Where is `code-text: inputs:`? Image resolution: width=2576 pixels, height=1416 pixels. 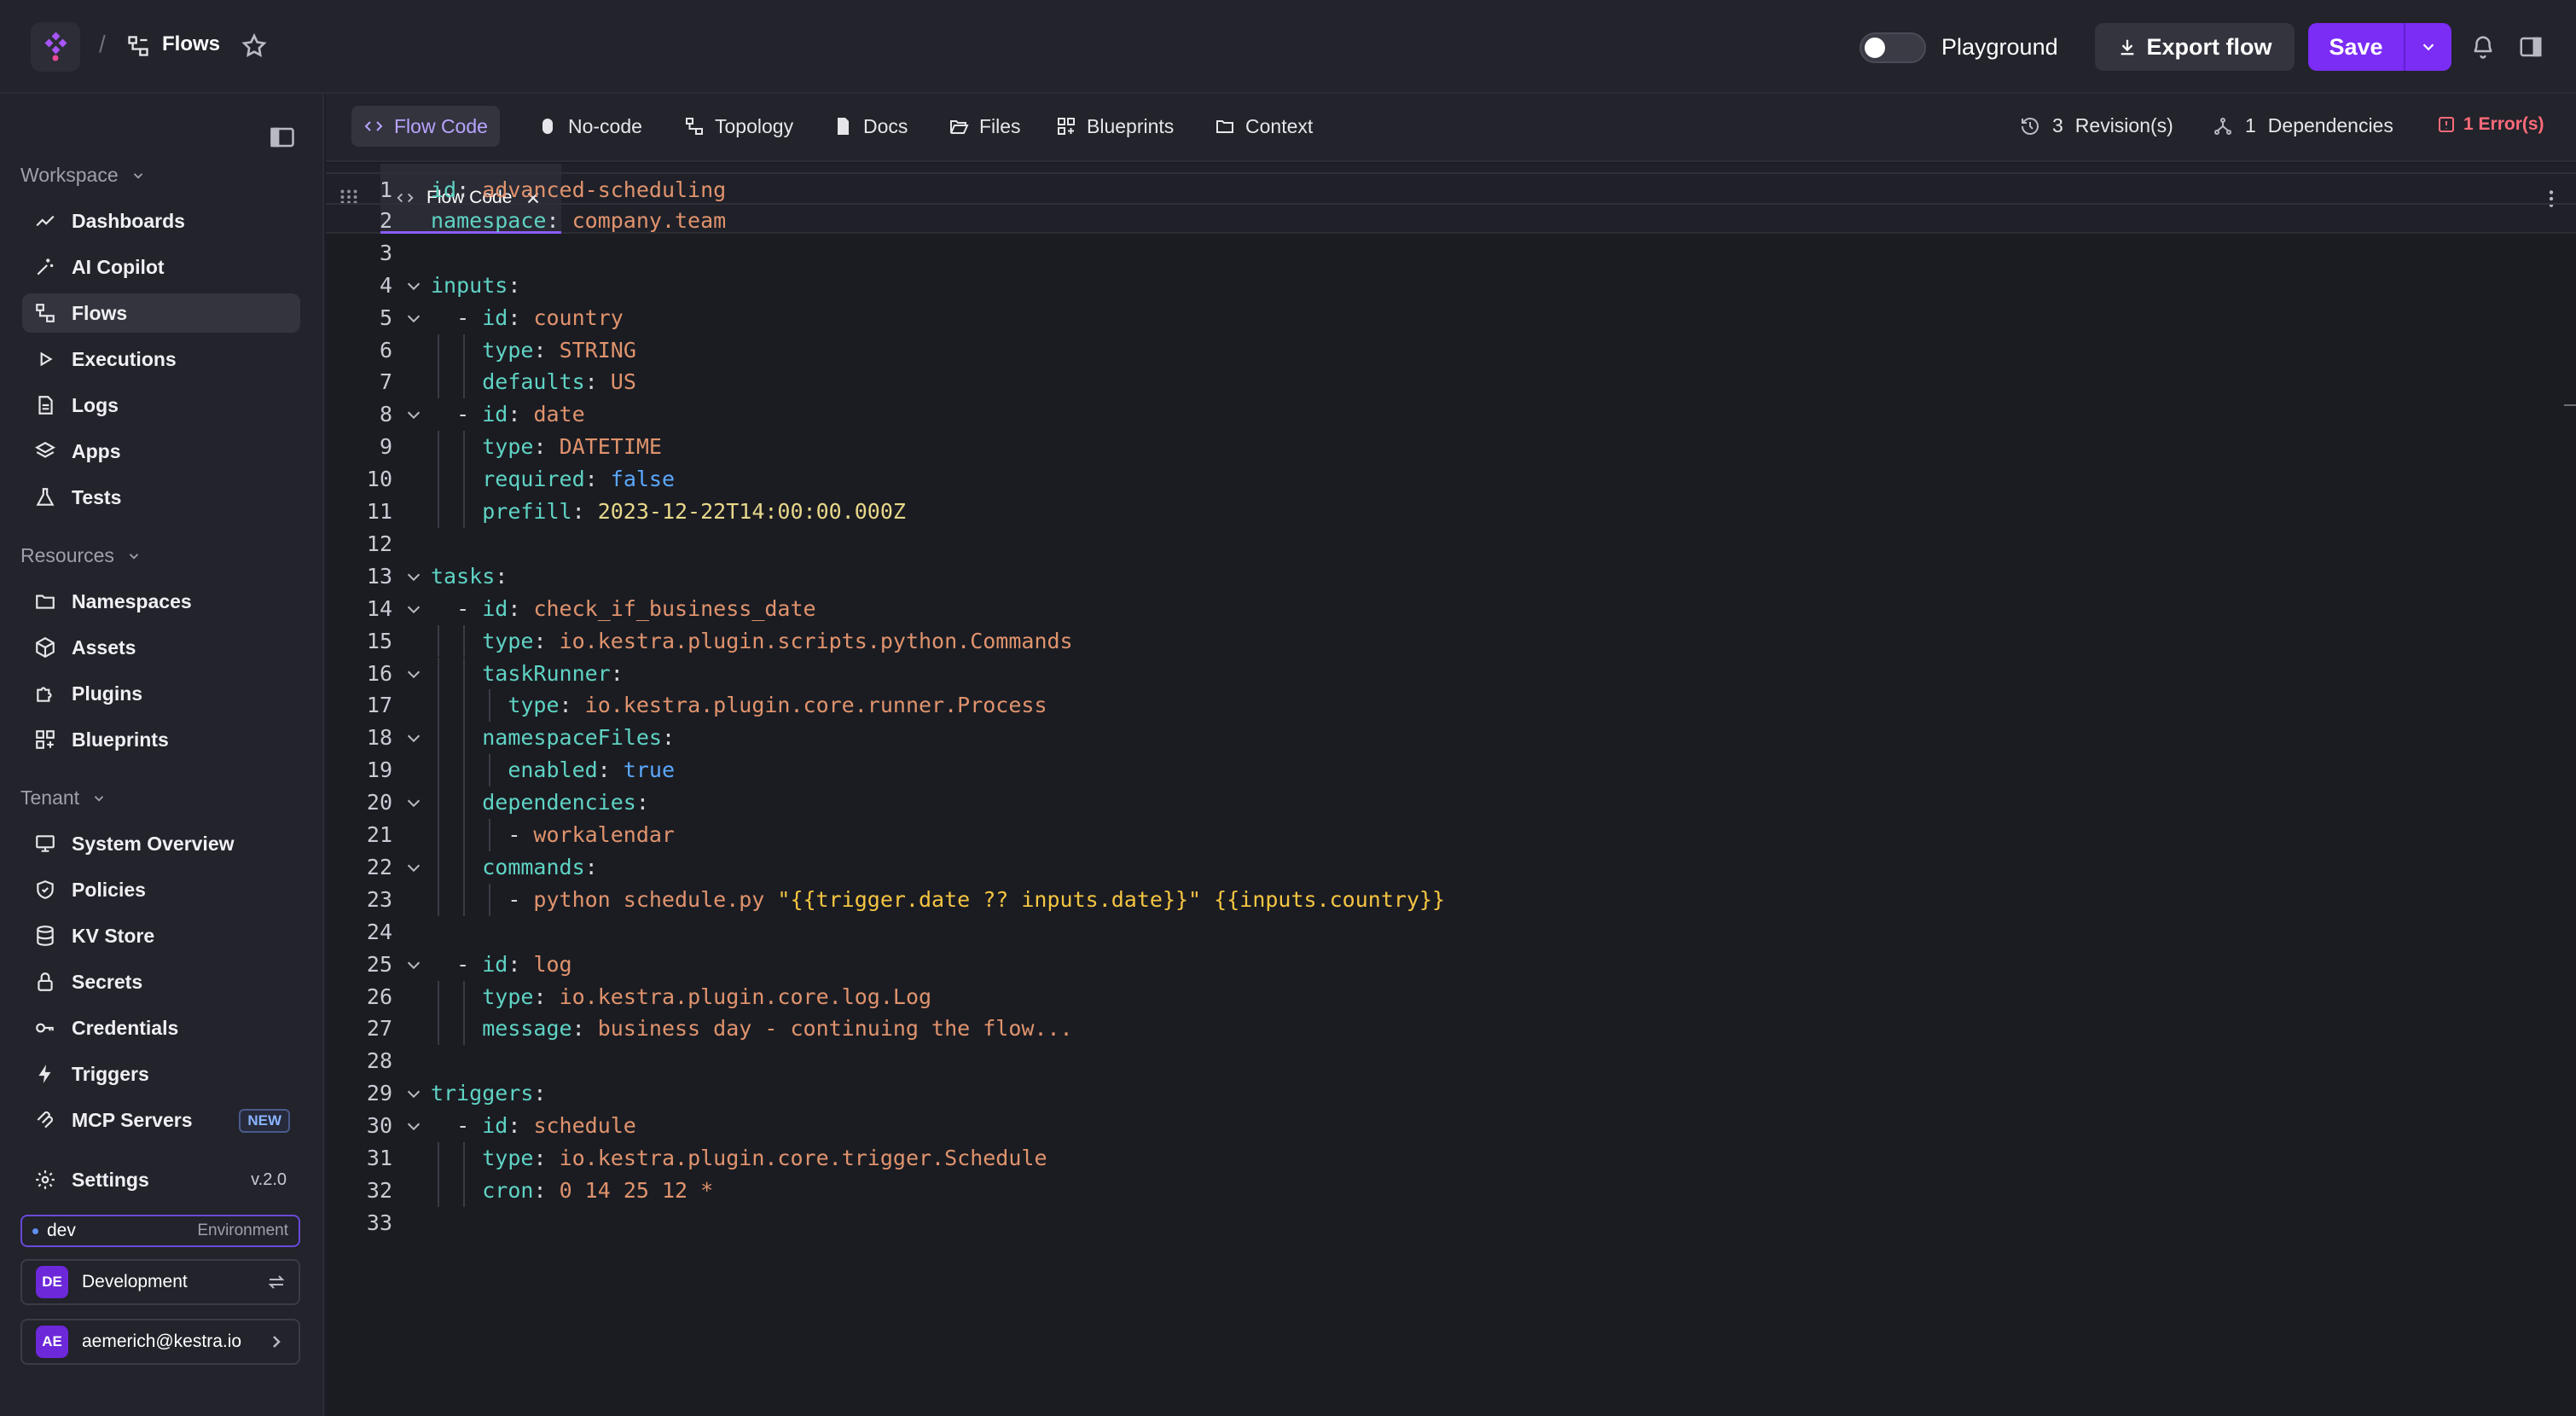 code-text: inputs: is located at coordinates (476, 285).